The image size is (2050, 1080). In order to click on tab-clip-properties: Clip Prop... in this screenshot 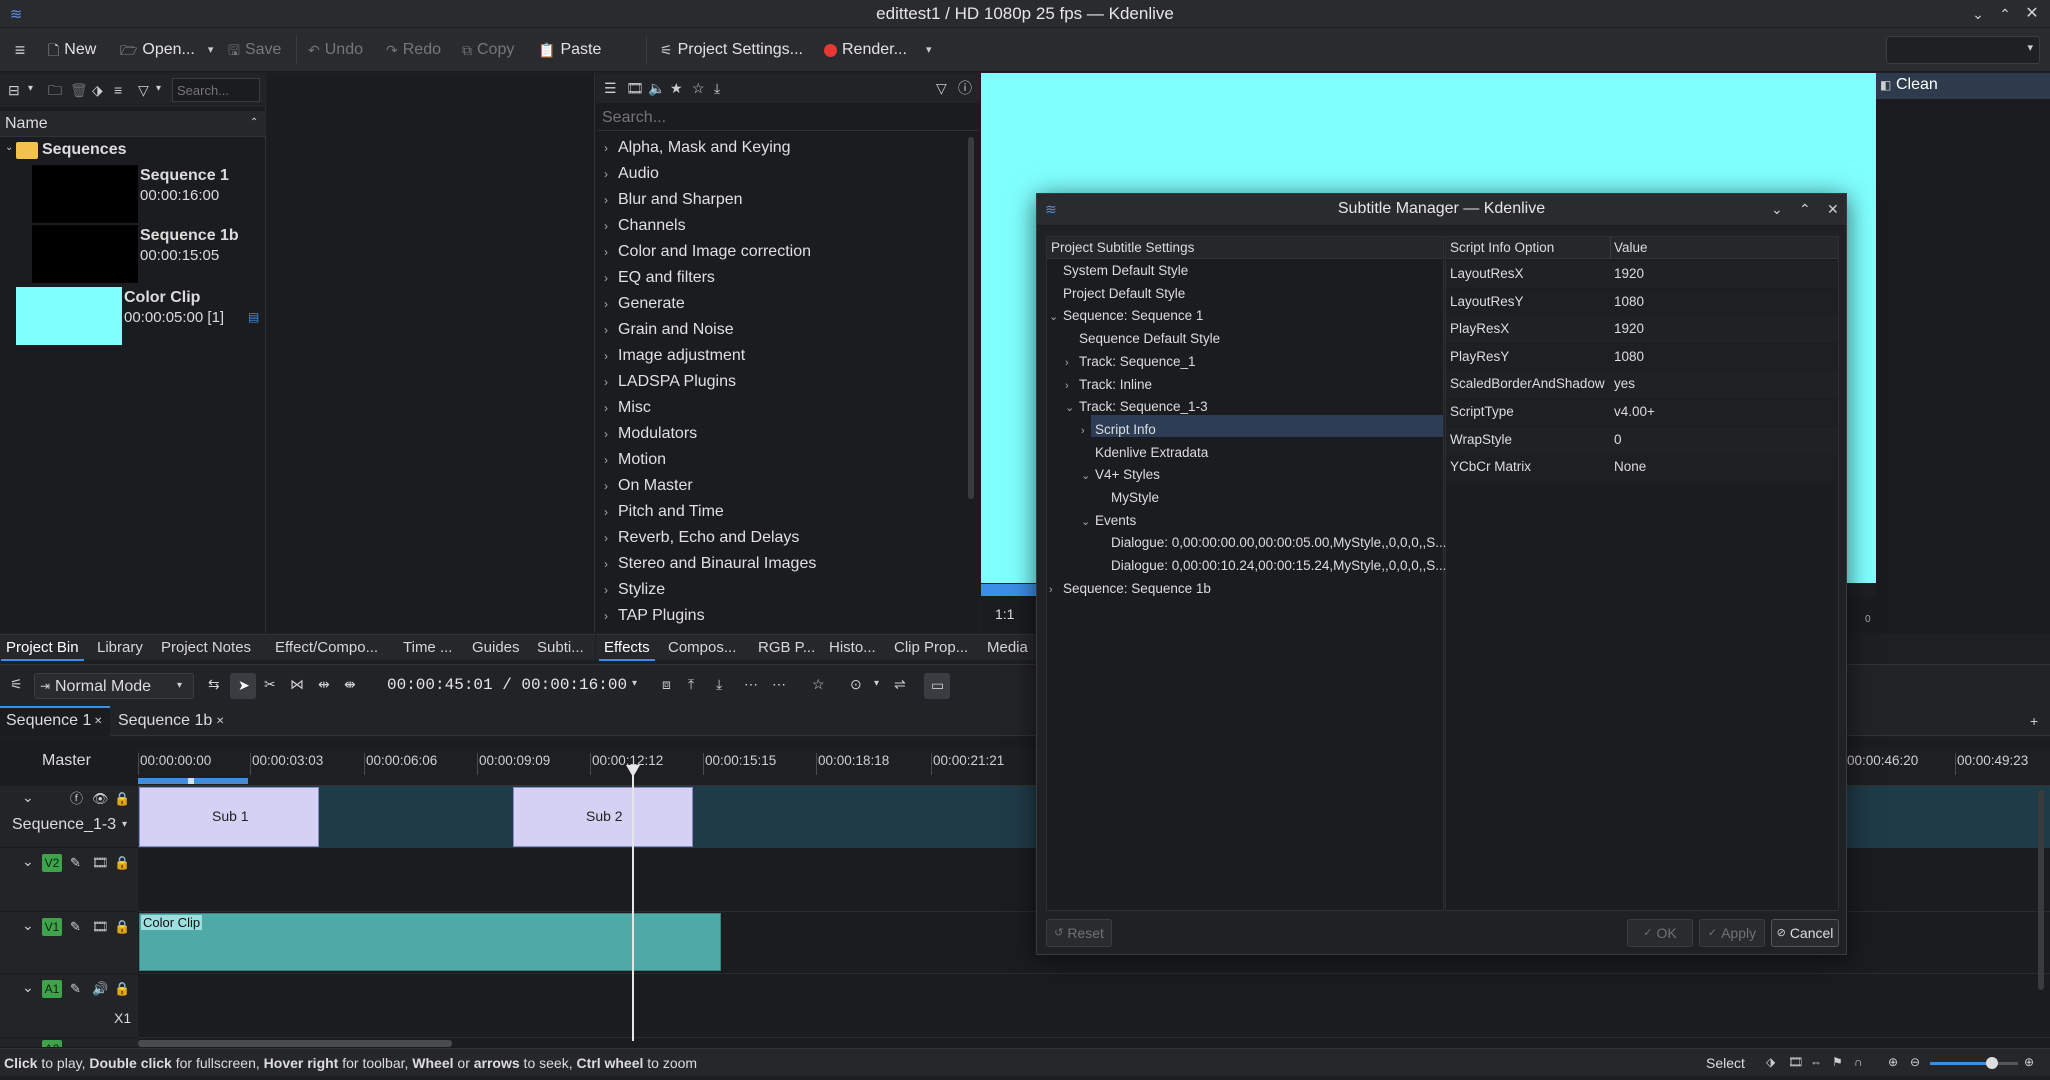, I will do `click(931, 647)`.